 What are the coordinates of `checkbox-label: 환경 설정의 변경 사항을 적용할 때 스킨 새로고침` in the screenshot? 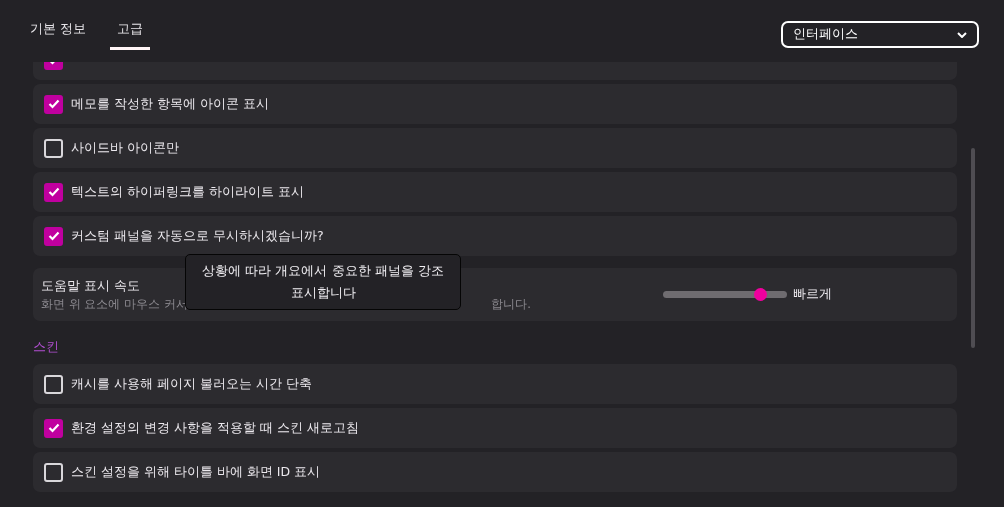 It's located at (215, 428).